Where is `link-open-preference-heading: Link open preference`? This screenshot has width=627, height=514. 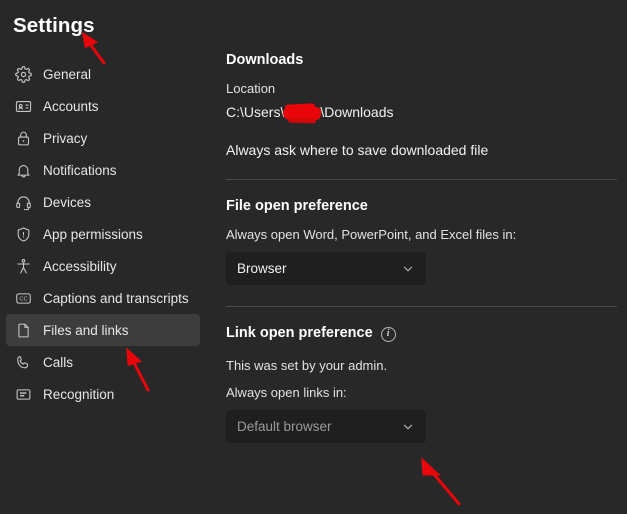
link-open-preference-heading: Link open preference is located at coordinates (299, 333).